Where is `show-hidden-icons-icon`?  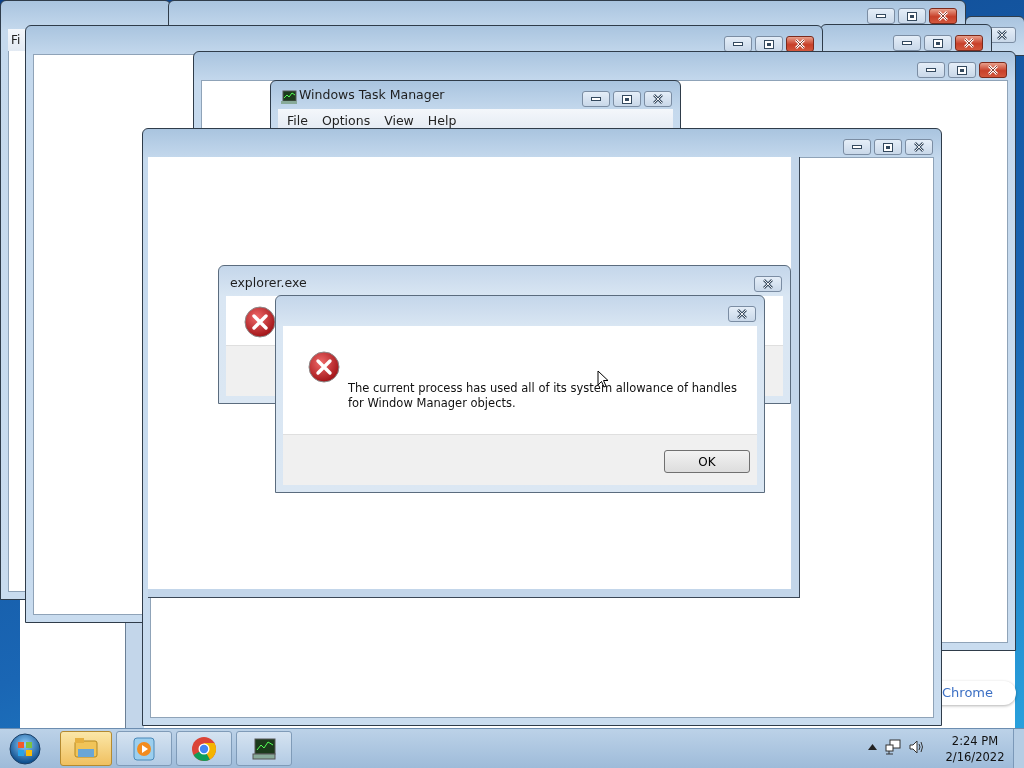 show-hidden-icons-icon is located at coordinates (872, 747).